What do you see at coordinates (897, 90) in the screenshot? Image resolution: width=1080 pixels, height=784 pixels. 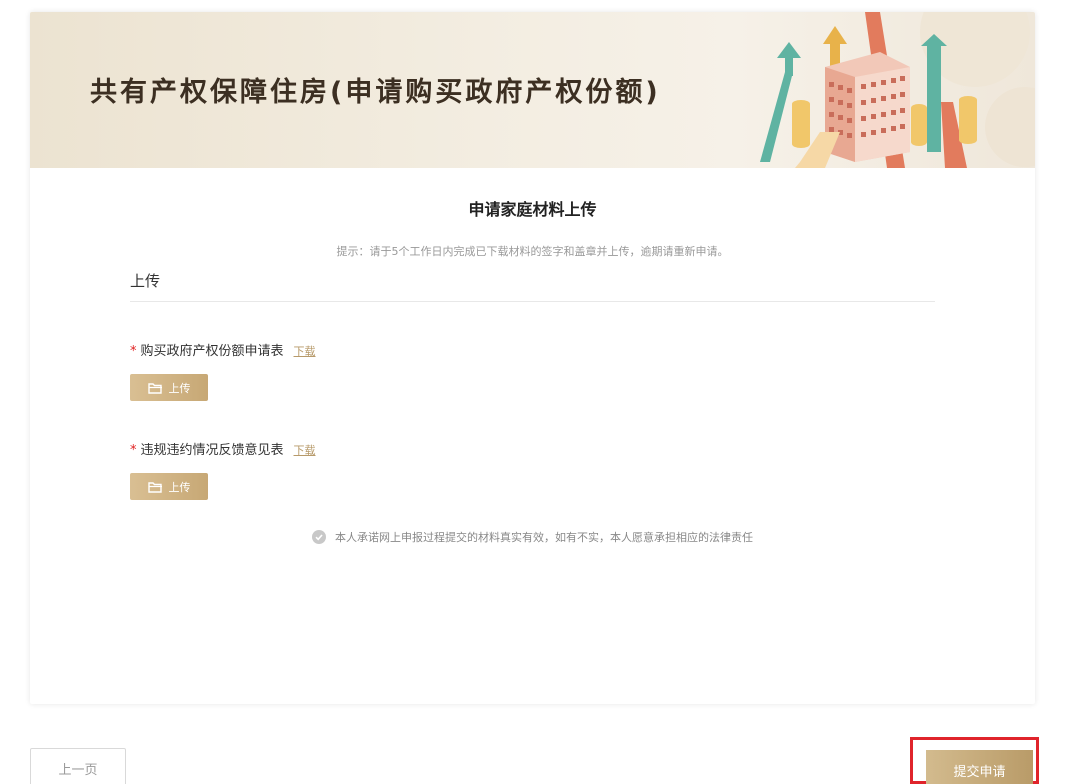 I see `building-illustration` at bounding box center [897, 90].